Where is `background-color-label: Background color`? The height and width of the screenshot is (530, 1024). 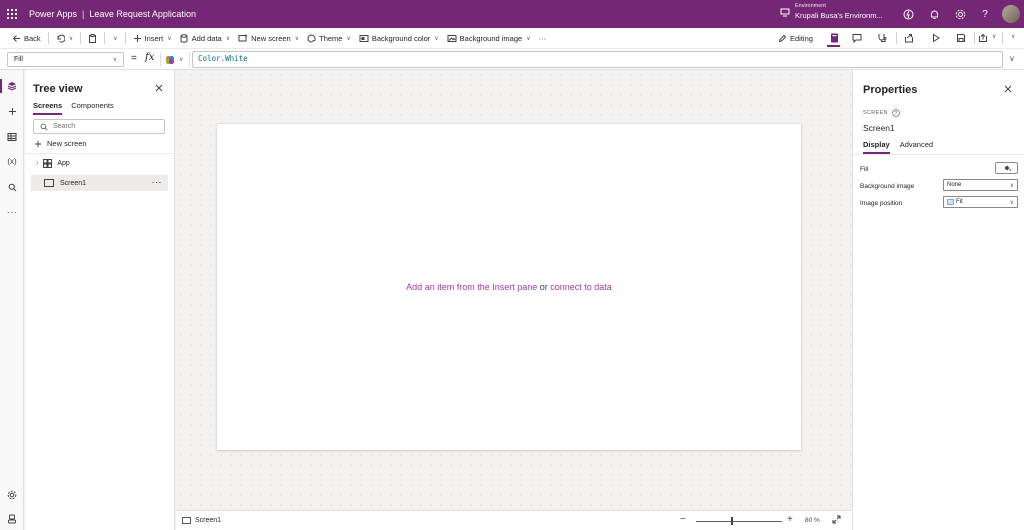 background-color-label: Background color is located at coordinates (401, 38).